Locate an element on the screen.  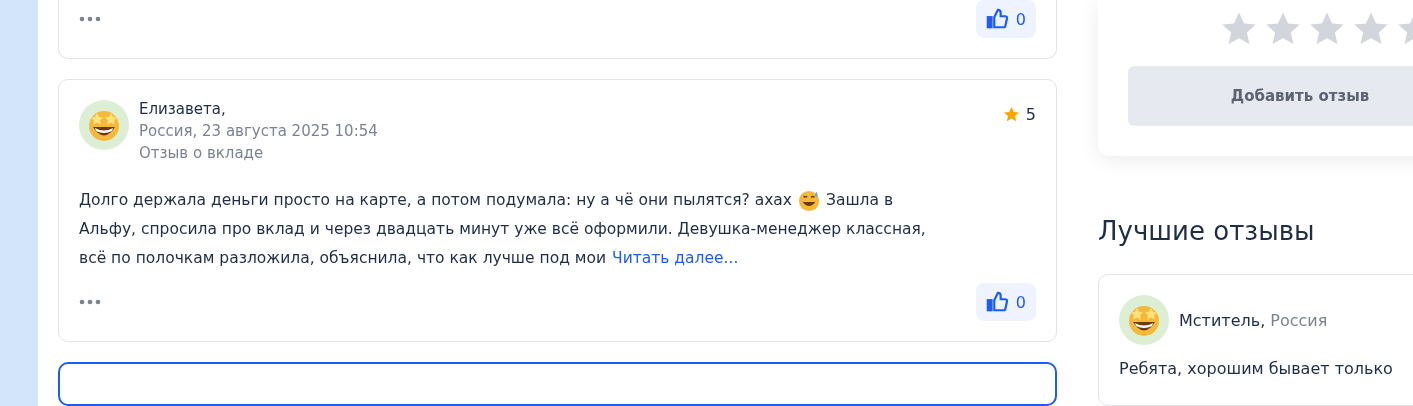
review-text: Альфу, спросила про вклад и через двадцать минут уже всё оформили. Девушка-менеджер классная, is located at coordinates (502, 229).